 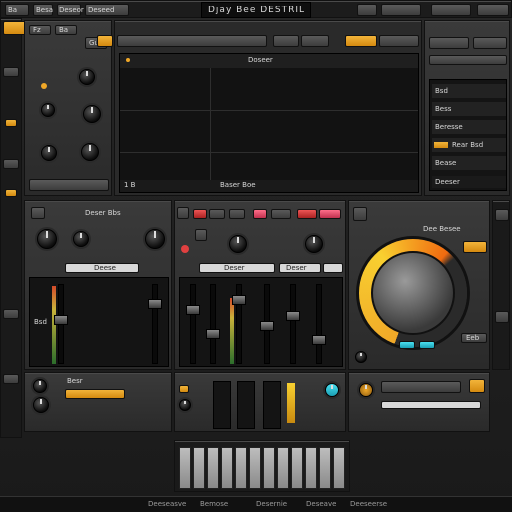 What do you see at coordinates (475, 247) in the screenshot?
I see `jog-orange-button` at bounding box center [475, 247].